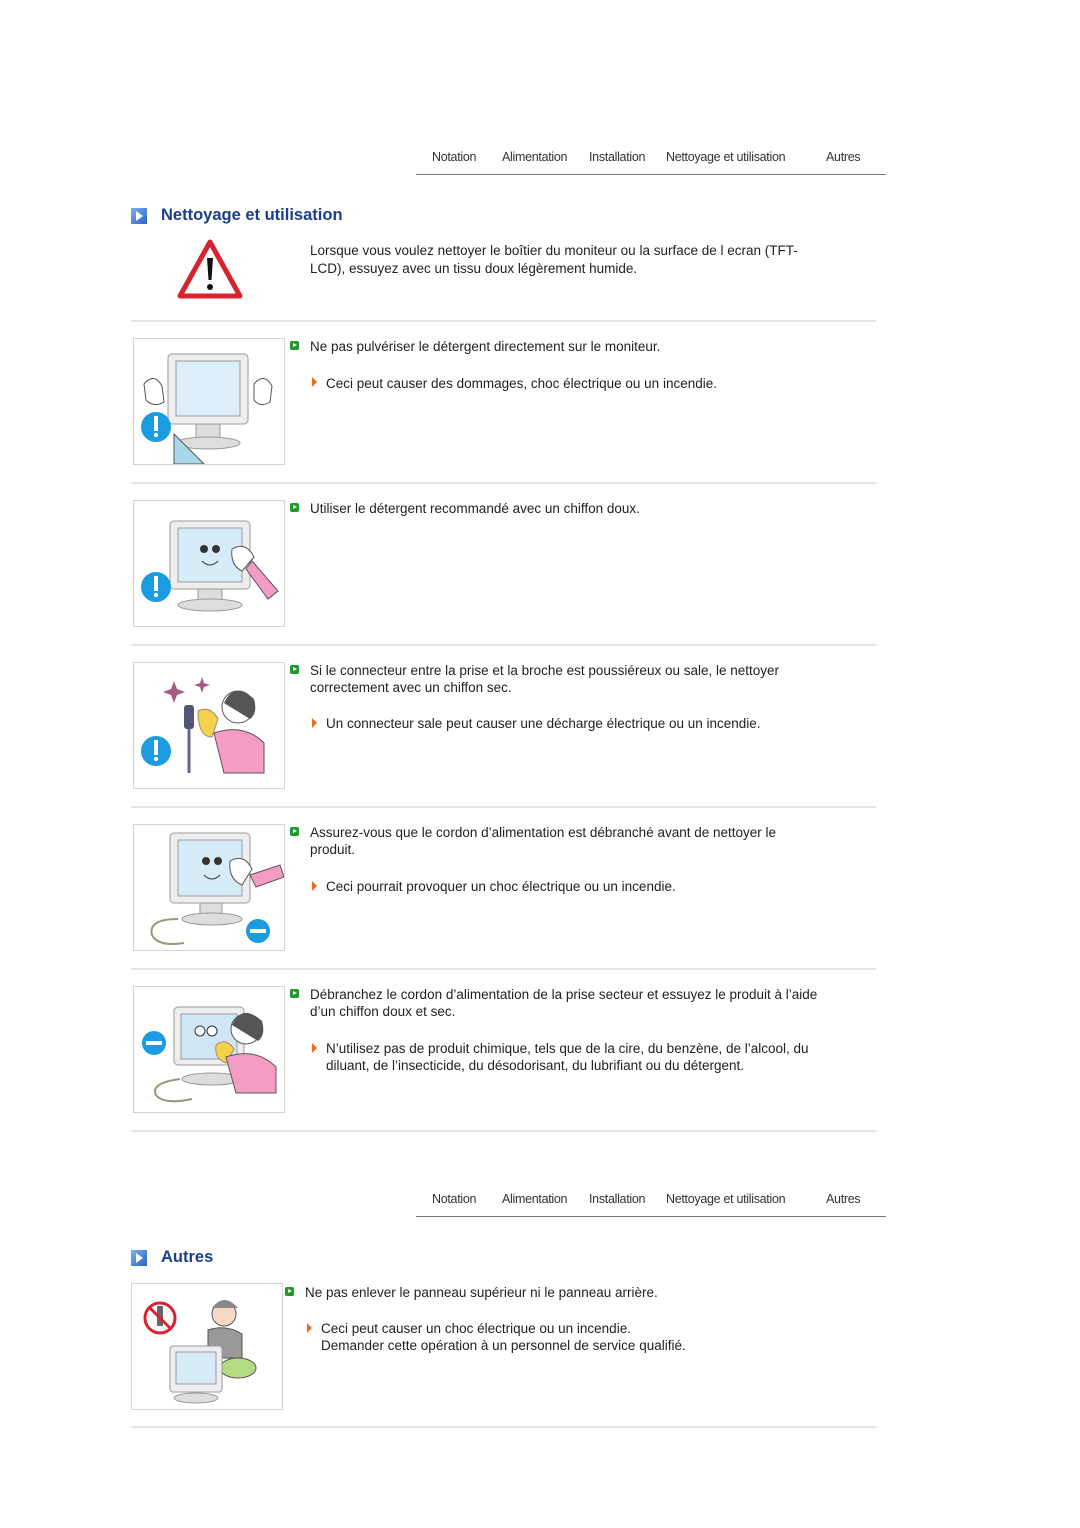  What do you see at coordinates (210, 269) in the screenshot?
I see `warning-triangle-icon` at bounding box center [210, 269].